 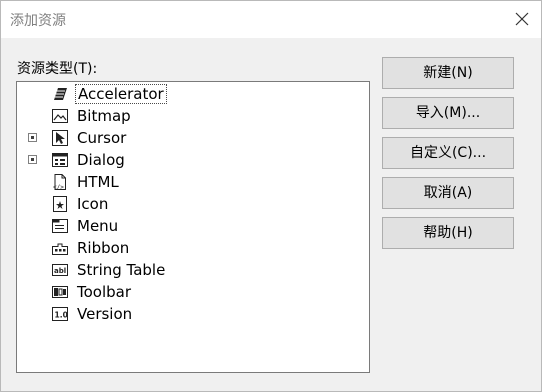 I want to click on icon-resource-icon, so click(x=60, y=204).